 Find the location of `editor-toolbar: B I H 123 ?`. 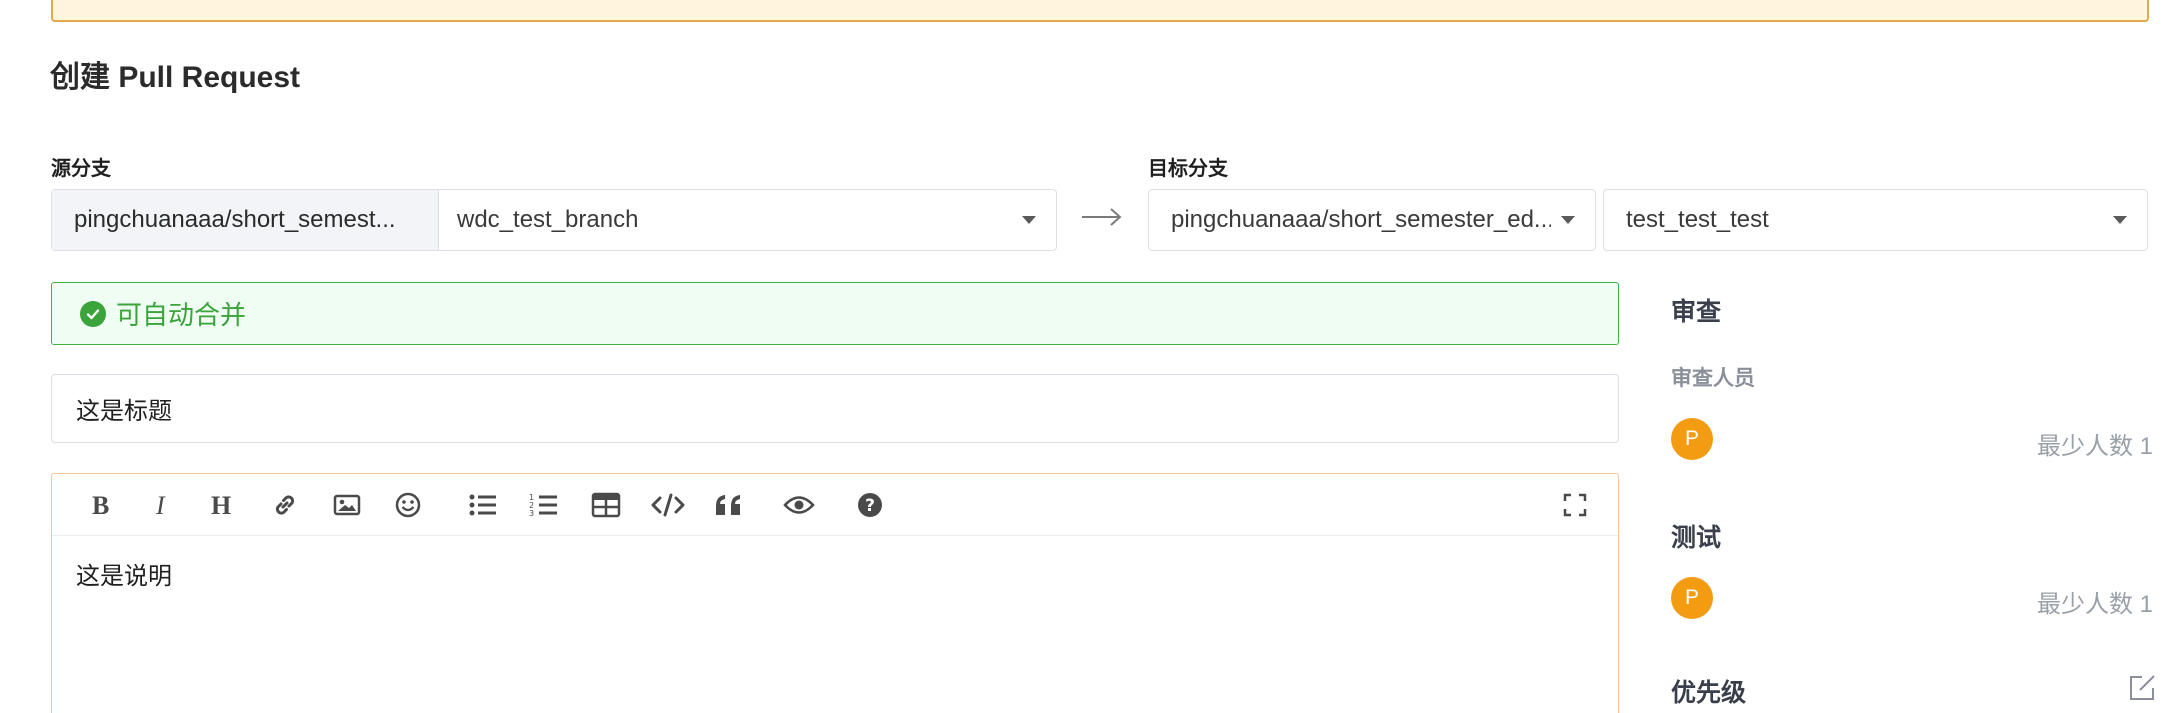

editor-toolbar: B I H 123 ? is located at coordinates (835, 505).